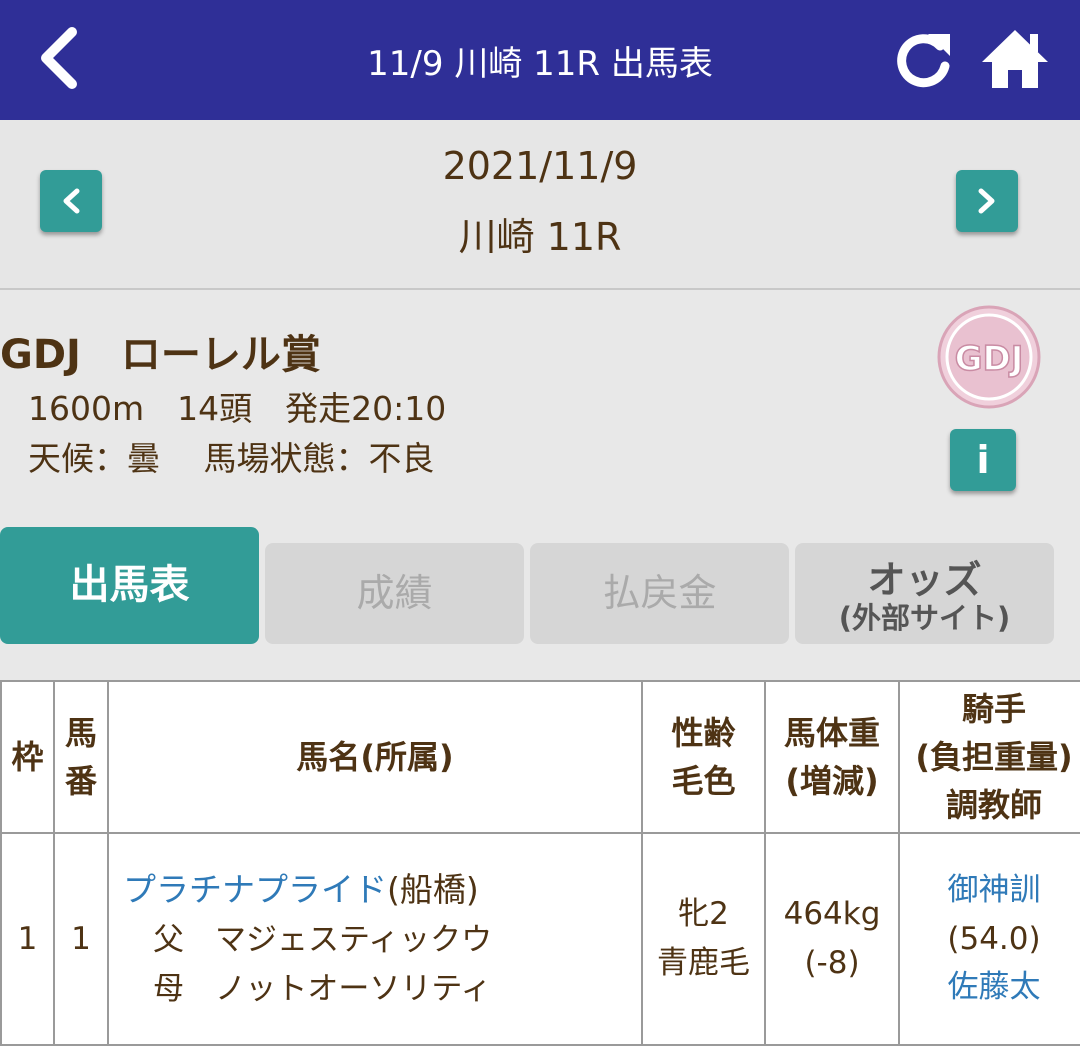 Image resolution: width=1080 pixels, height=1046 pixels. What do you see at coordinates (394, 593) in the screenshot?
I see `tab-results: 成績` at bounding box center [394, 593].